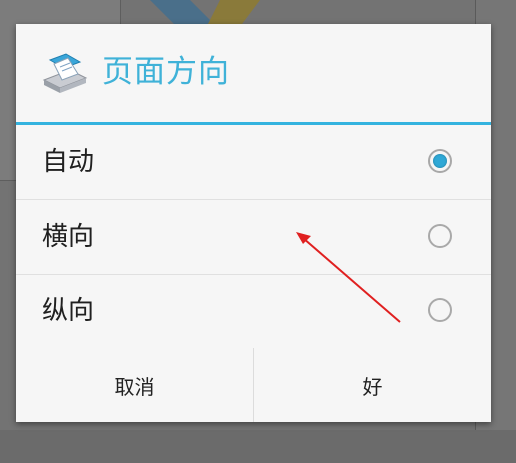 This screenshot has width=516, height=463. What do you see at coordinates (253, 162) in the screenshot?
I see `option-auto: 自动` at bounding box center [253, 162].